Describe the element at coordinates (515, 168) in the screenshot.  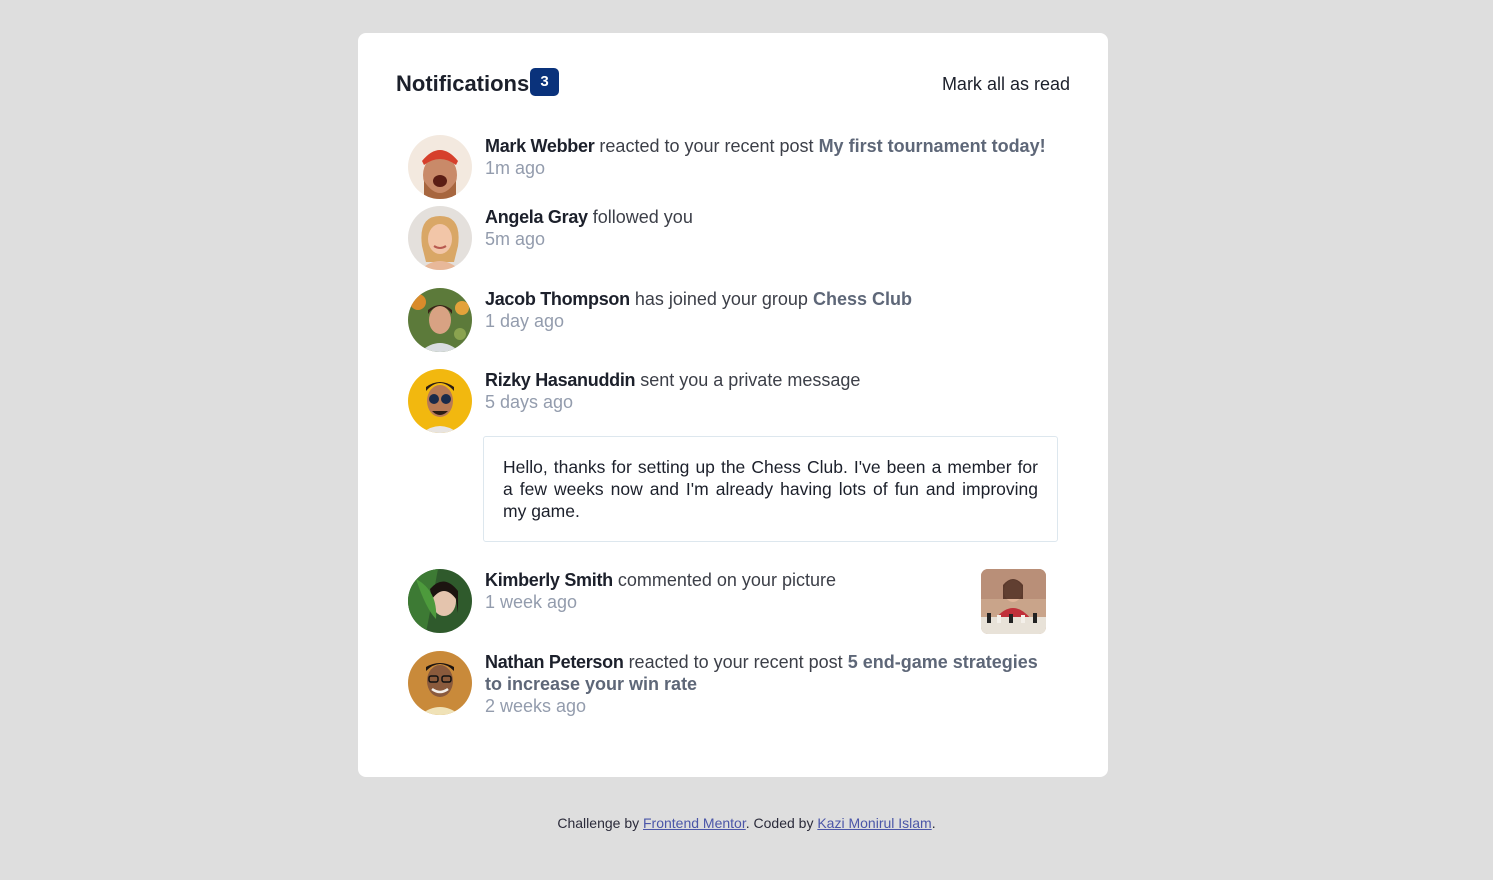
I see `notification-time: 1m ago` at that location.